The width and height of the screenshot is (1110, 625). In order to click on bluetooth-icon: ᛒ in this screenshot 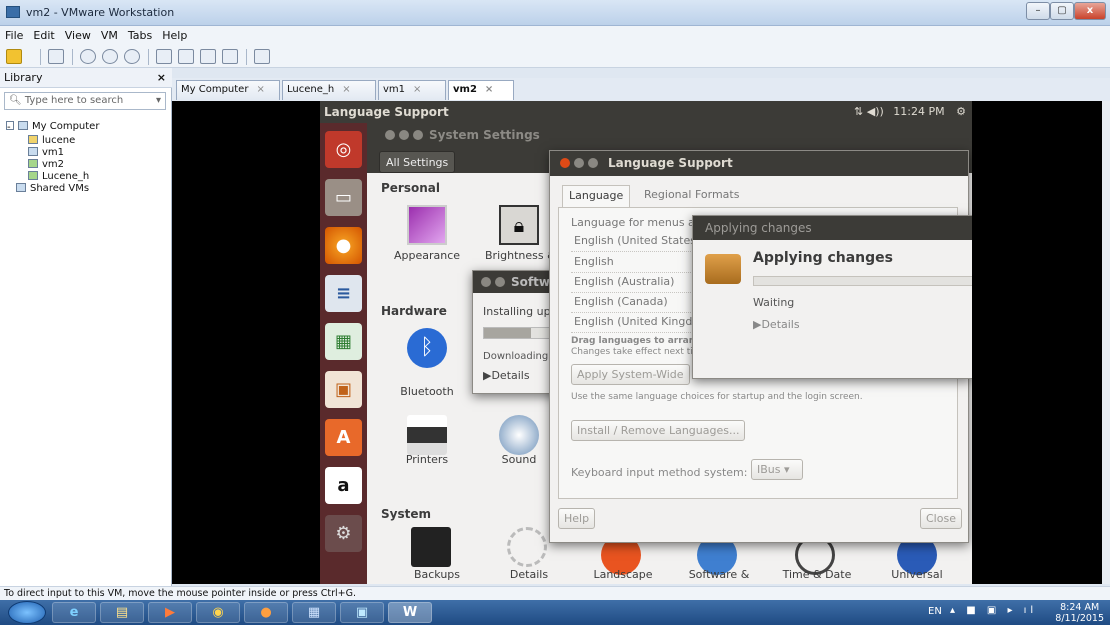, I will do `click(427, 348)`.